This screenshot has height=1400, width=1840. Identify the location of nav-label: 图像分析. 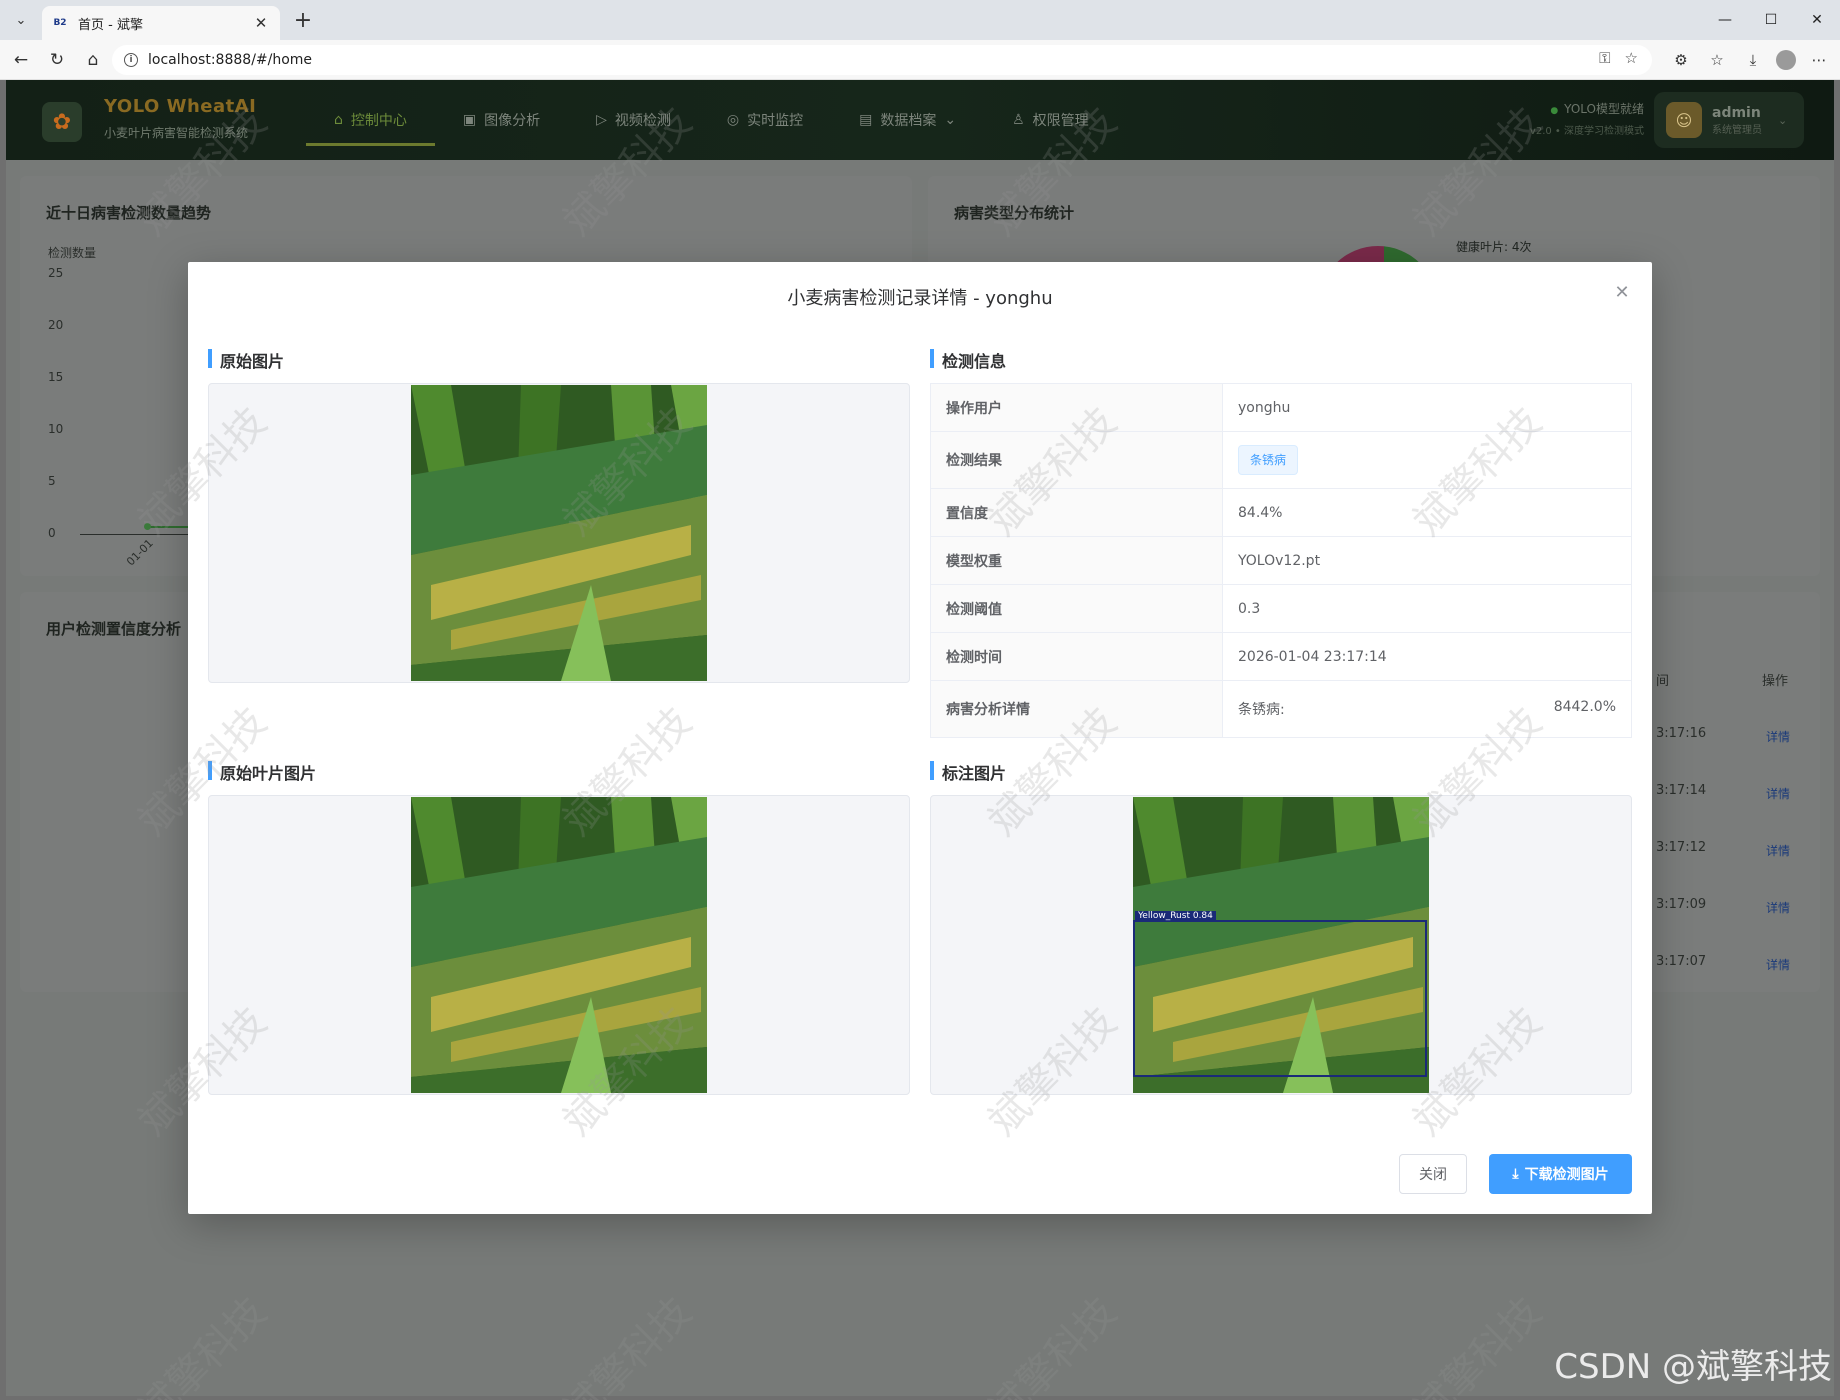
(512, 121).